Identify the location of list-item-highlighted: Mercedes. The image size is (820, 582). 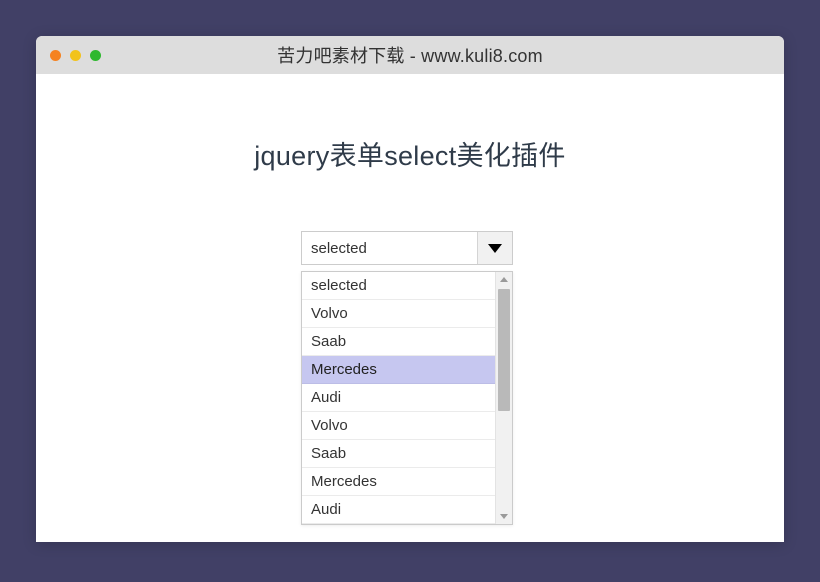
(398, 370).